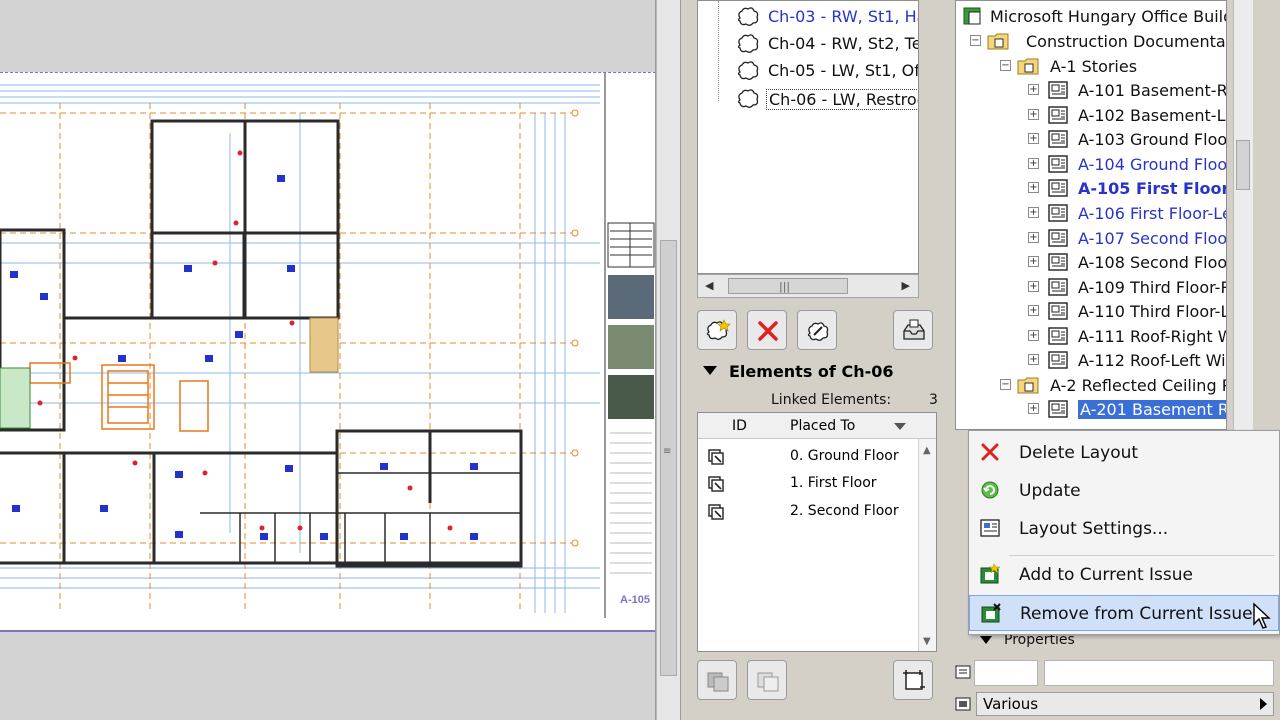  I want to click on dropdown-value: Various, so click(1011, 704).